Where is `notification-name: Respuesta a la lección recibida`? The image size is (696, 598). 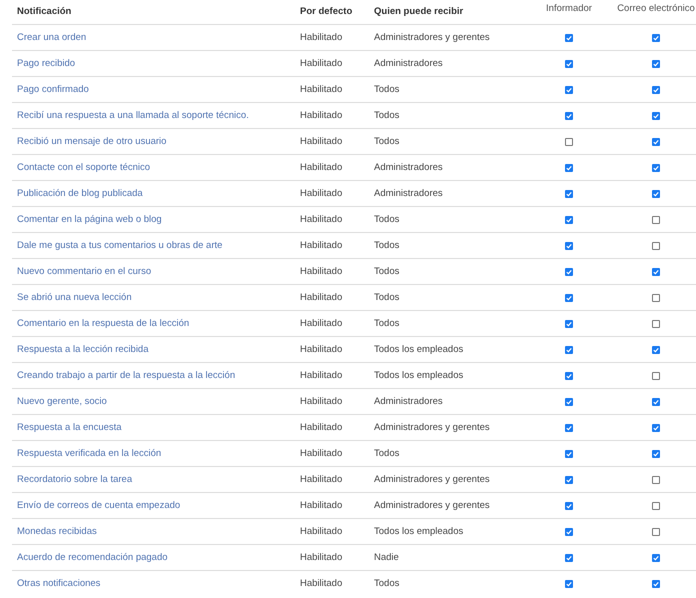
notification-name: Respuesta a la lección recibida is located at coordinates (82, 349).